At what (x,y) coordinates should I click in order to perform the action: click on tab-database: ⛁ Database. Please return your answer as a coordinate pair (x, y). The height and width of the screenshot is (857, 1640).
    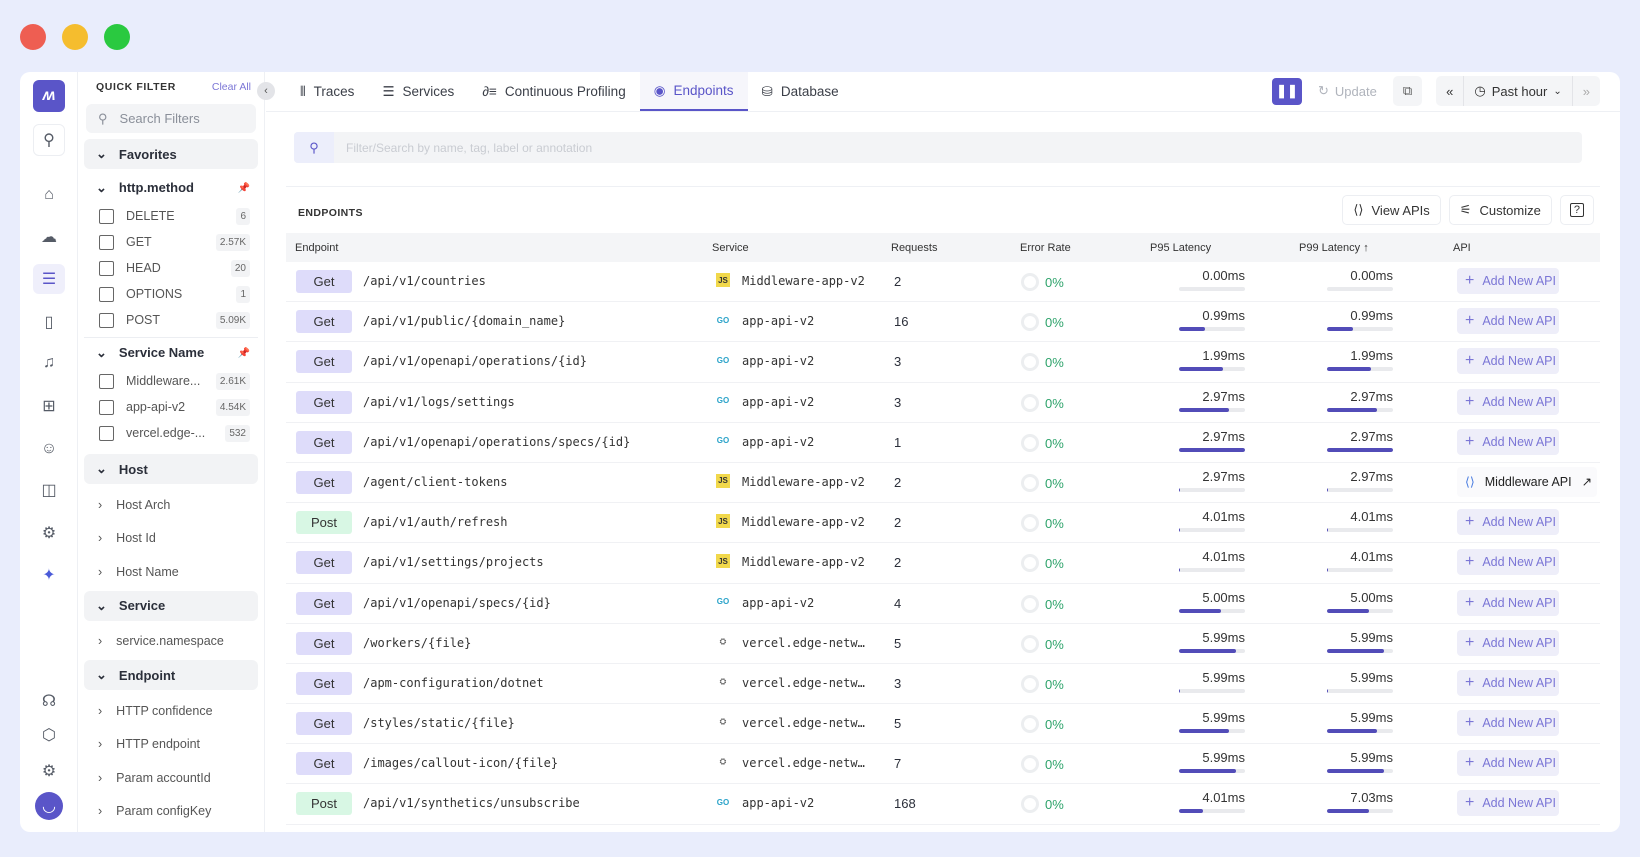
    Looking at the image, I should click on (800, 91).